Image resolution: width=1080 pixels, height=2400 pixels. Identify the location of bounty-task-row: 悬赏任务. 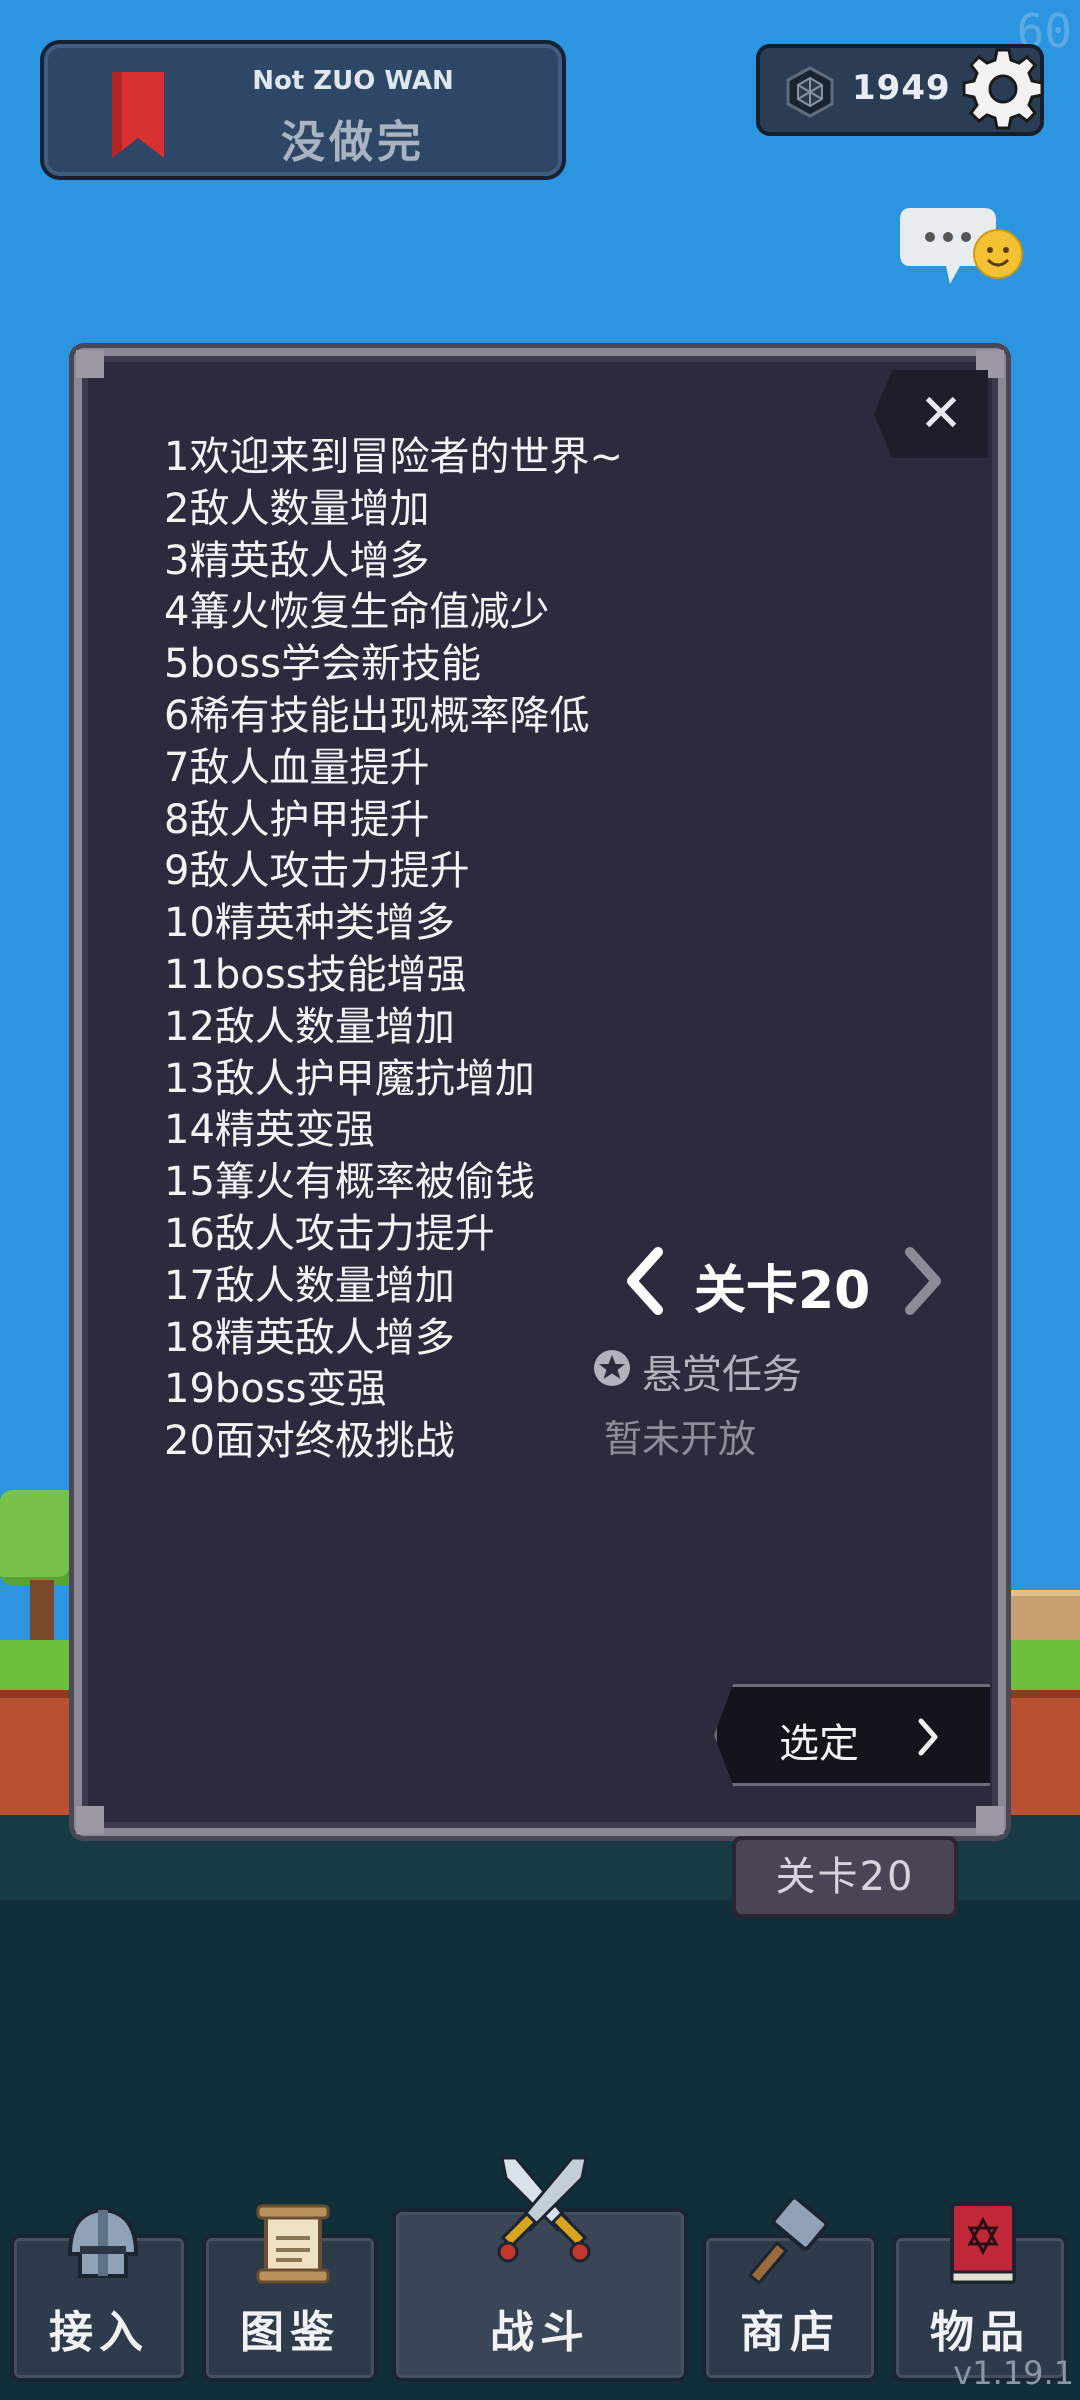
(742, 1369).